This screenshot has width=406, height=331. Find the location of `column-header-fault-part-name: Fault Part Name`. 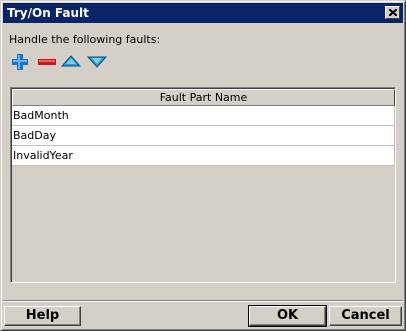

column-header-fault-part-name: Fault Part Name is located at coordinates (203, 97).